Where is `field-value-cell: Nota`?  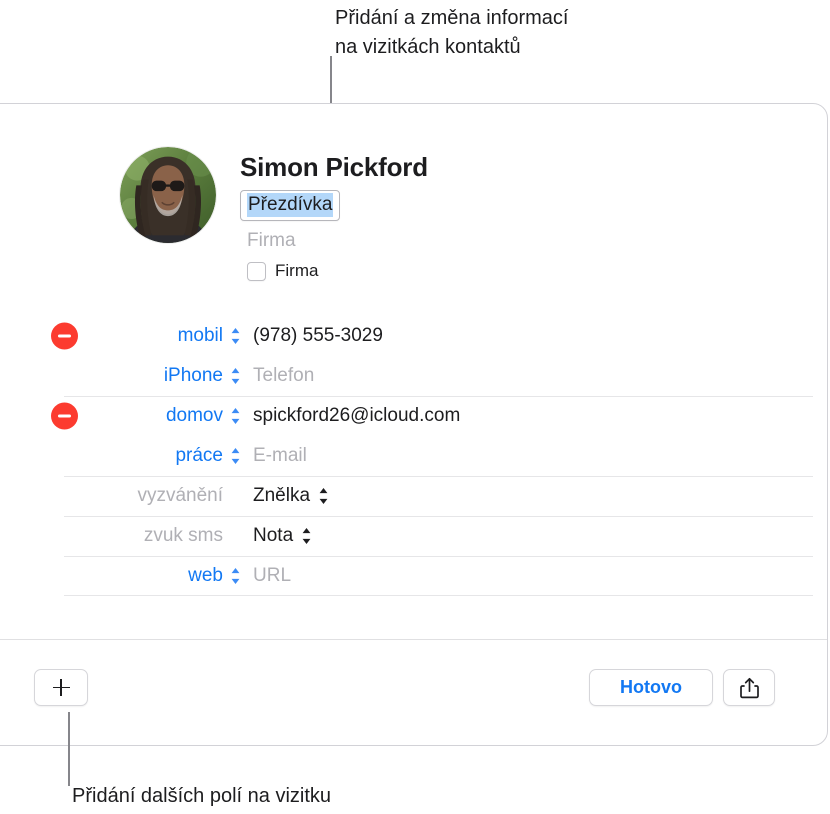 field-value-cell: Nota is located at coordinates (282, 536).